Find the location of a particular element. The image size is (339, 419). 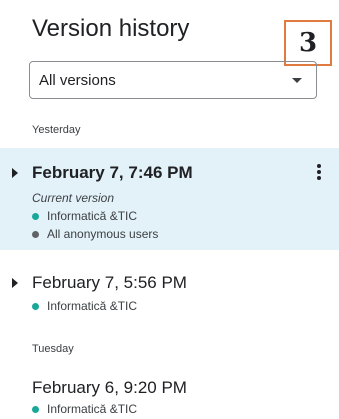

version-entry: February 6, 9:20 PM Informatică &TIC is located at coordinates (169, 392).